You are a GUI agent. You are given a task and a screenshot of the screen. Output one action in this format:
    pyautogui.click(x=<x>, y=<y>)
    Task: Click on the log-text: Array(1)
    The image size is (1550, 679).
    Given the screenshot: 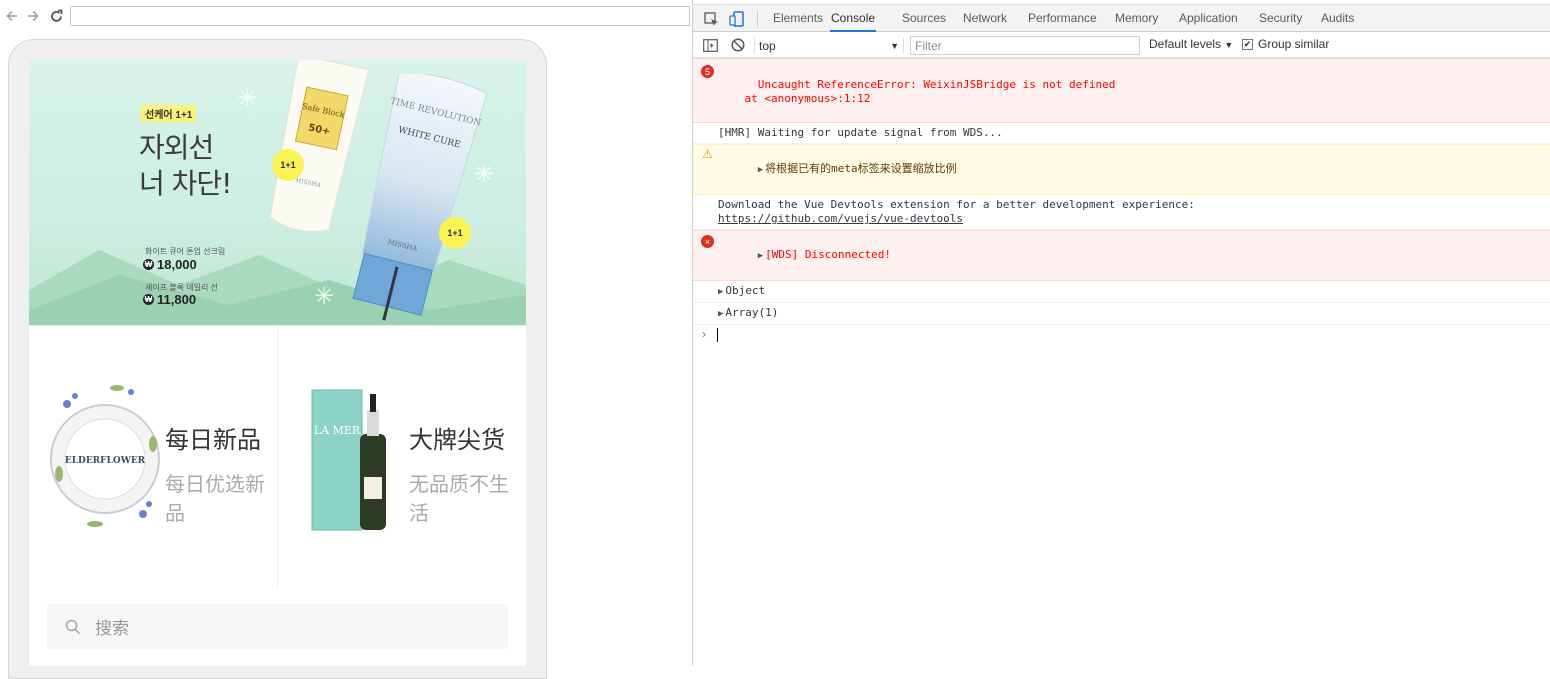 What is the action you would take?
    pyautogui.click(x=752, y=312)
    